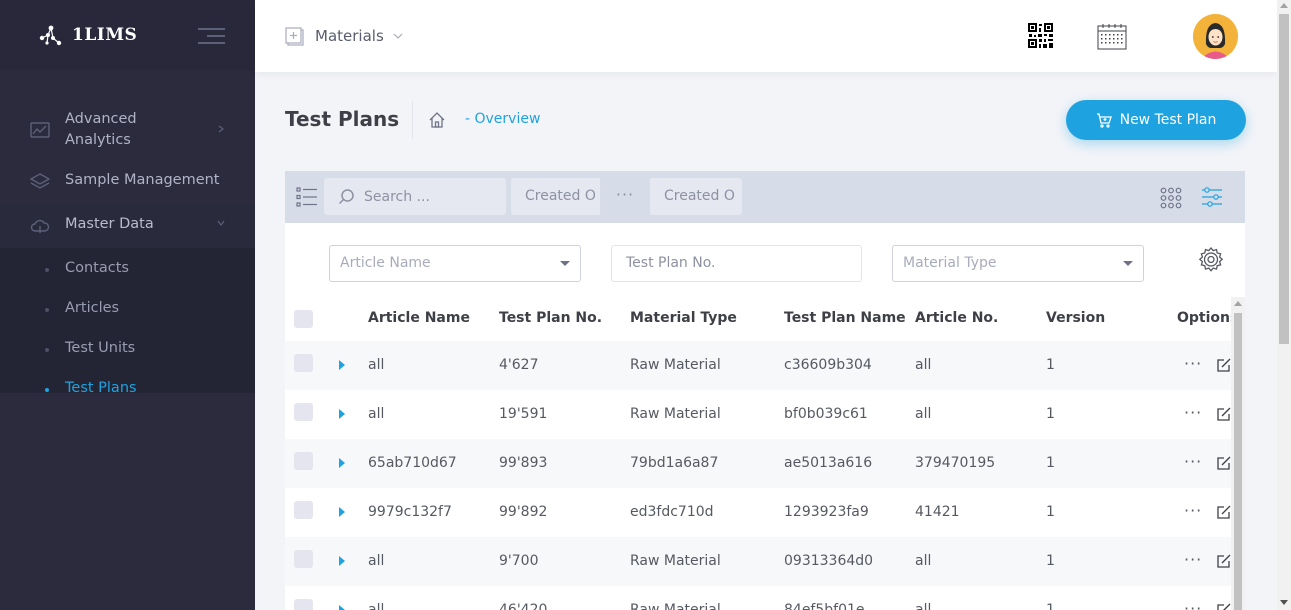  I want to click on material-type-filter: Material Type, so click(1018, 263).